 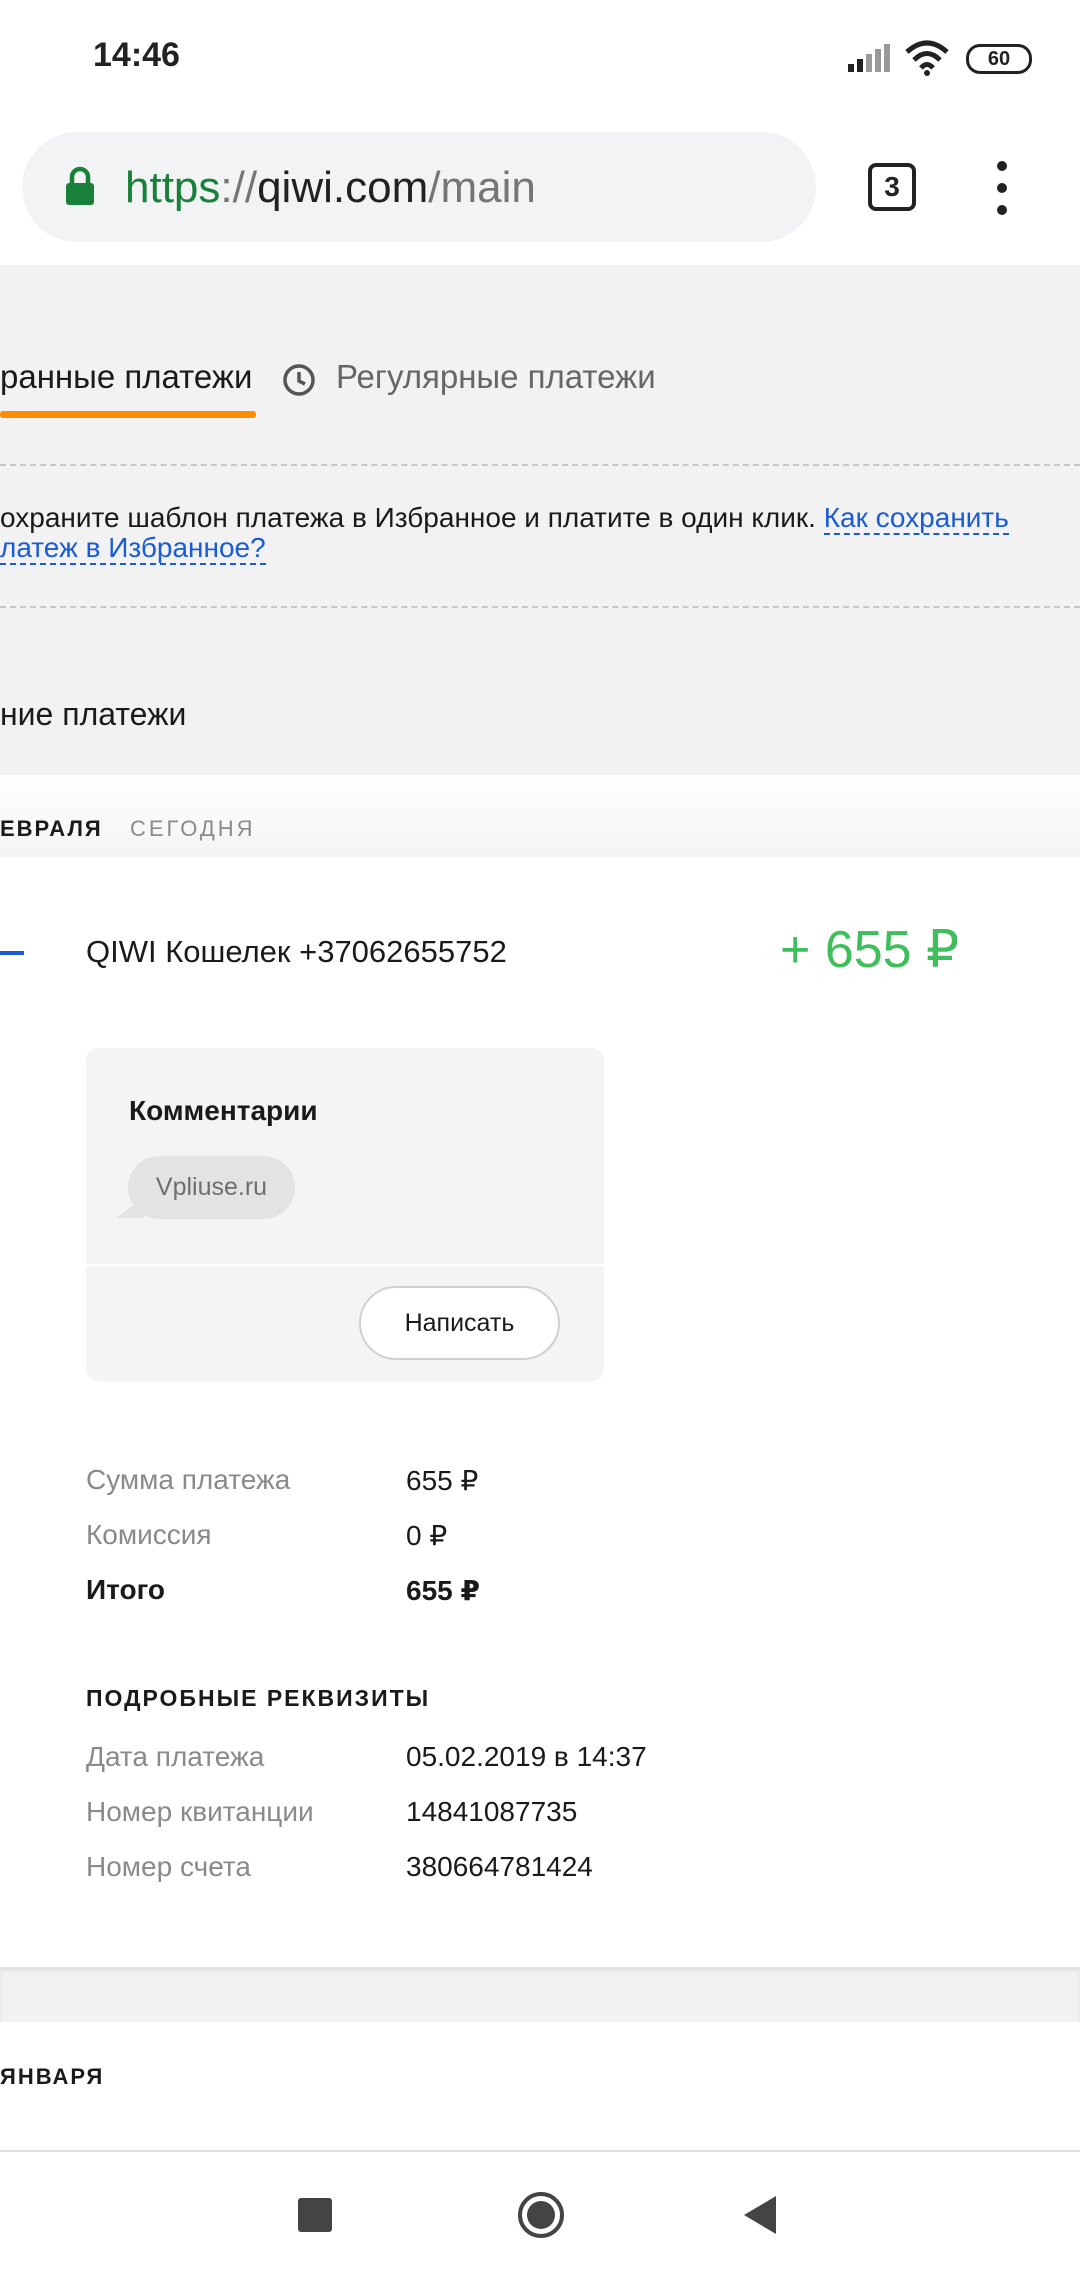 I want to click on status-time: 14:46, so click(x=136, y=55).